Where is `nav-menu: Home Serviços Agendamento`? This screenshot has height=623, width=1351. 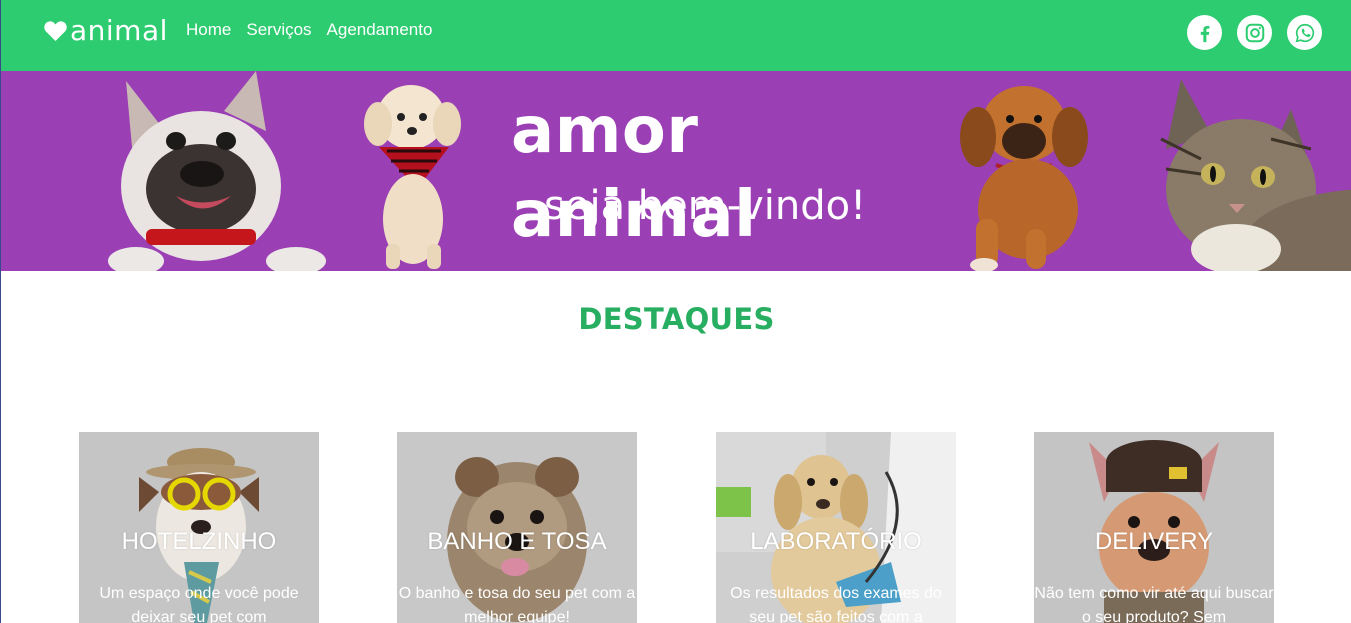 nav-menu: Home Serviços Agendamento is located at coordinates (309, 30).